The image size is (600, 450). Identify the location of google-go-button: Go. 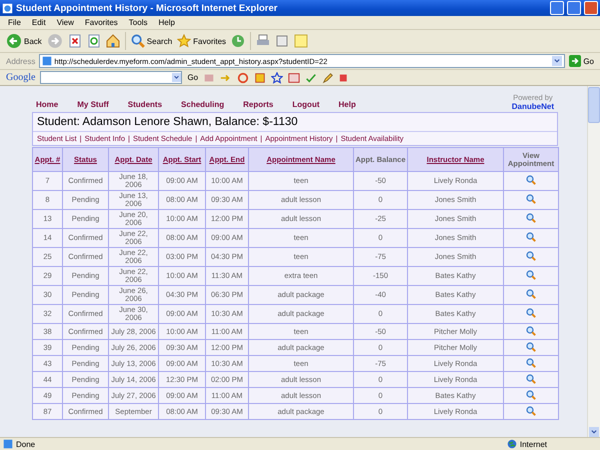
(192, 77).